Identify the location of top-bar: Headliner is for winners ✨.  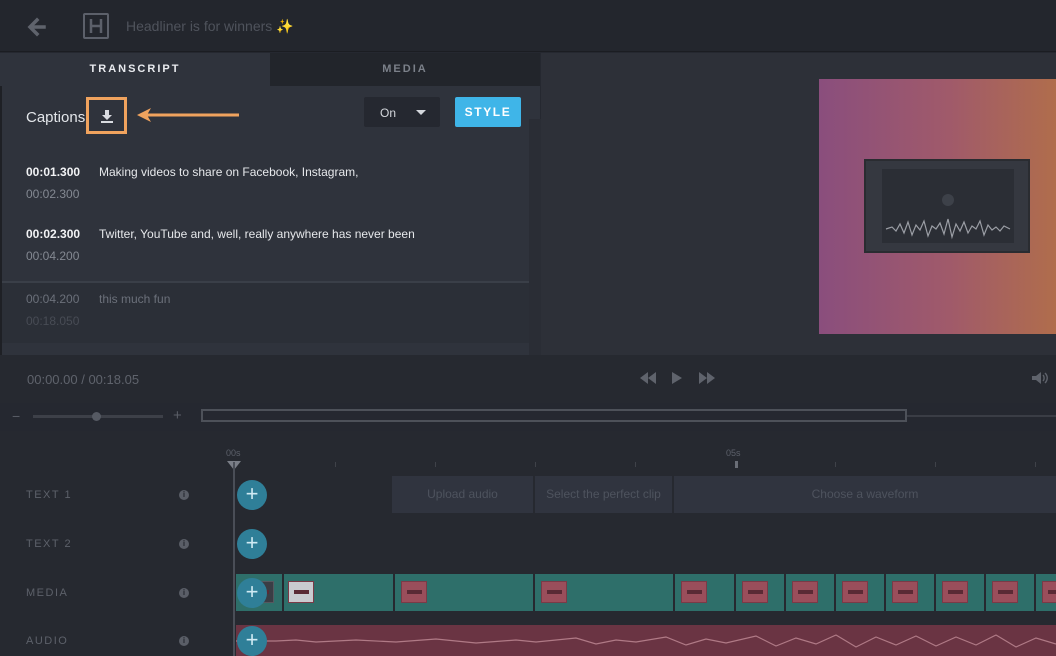
(528, 26).